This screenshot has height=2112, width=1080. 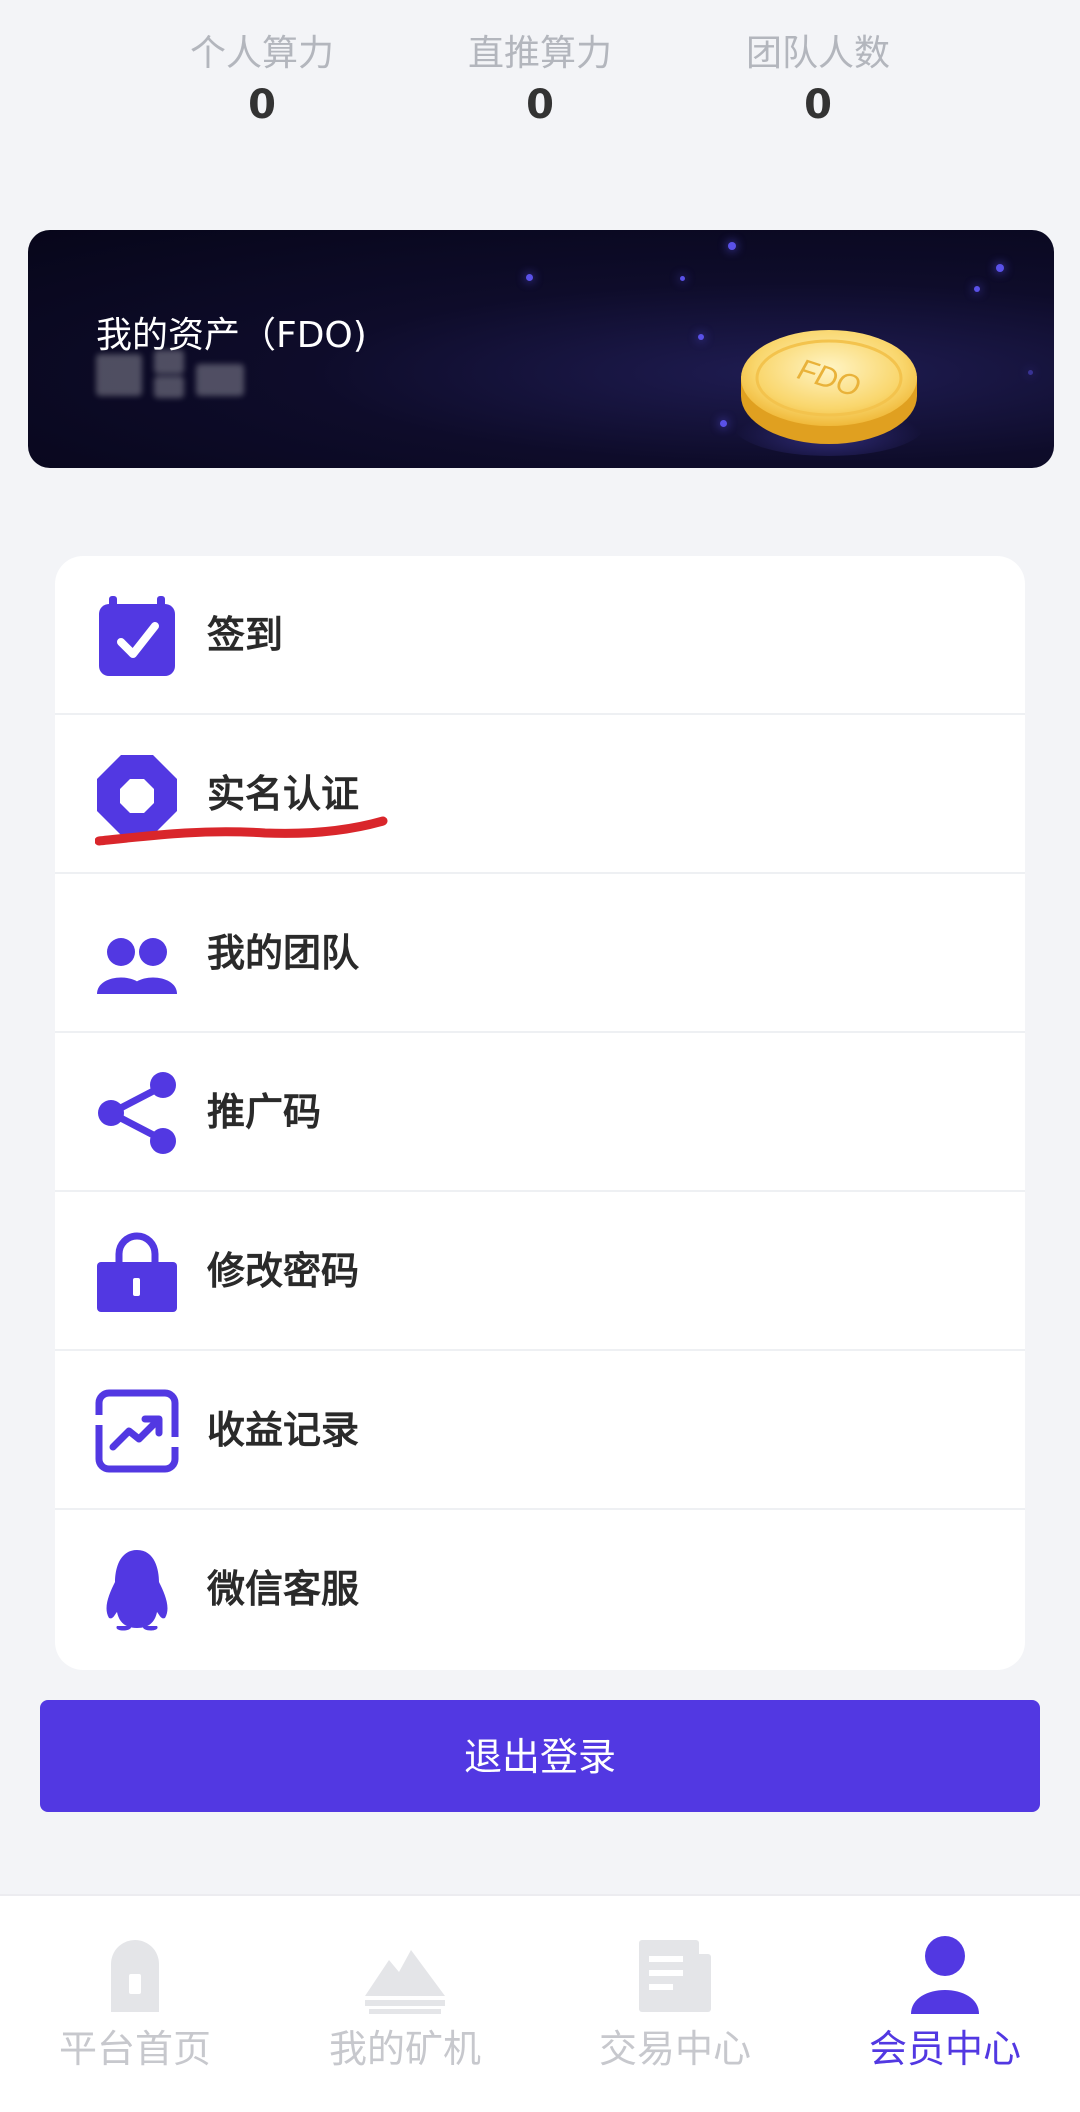 I want to click on logout-button: 退出登录, so click(x=540, y=1756).